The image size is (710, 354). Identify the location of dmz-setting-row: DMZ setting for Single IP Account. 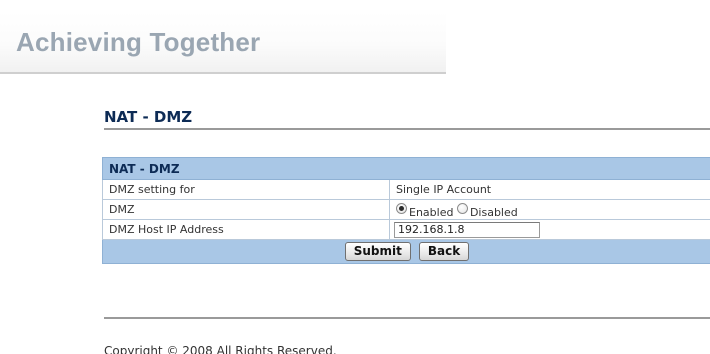
(406, 189).